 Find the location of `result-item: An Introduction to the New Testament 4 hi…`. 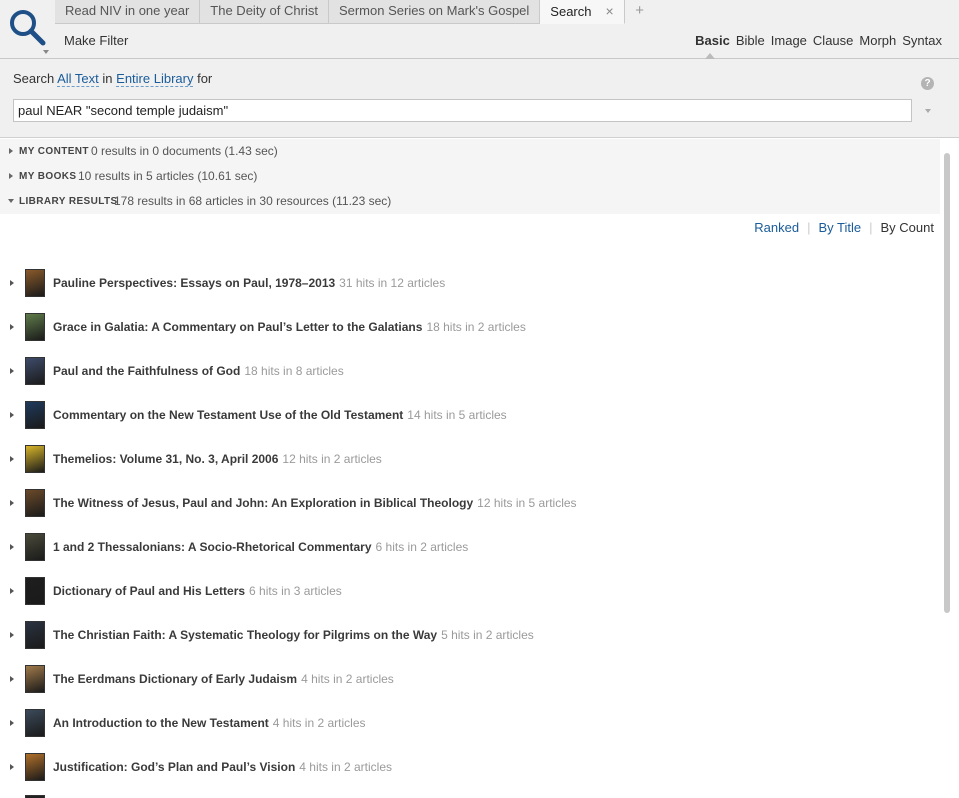

result-item: An Introduction to the New Testament 4 hi… is located at coordinates (470, 723).